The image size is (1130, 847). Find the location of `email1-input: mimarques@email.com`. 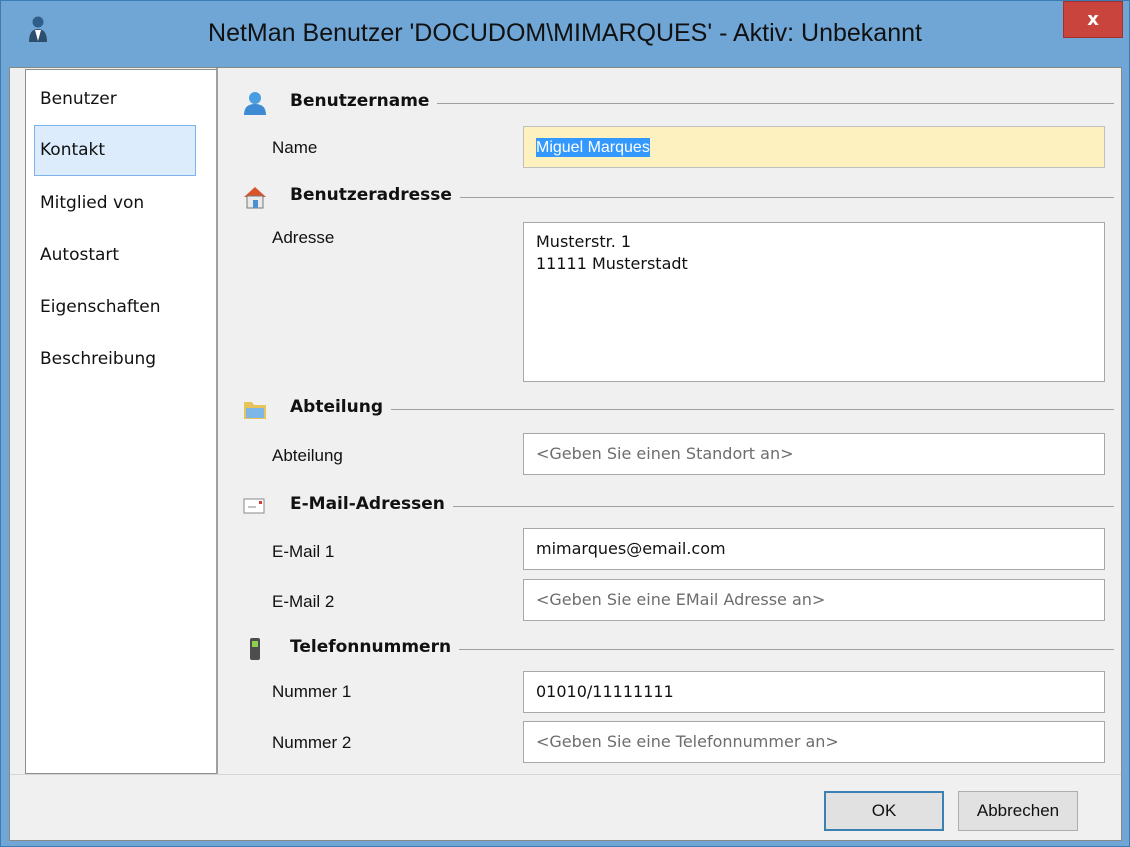

email1-input: mimarques@email.com is located at coordinates (814, 549).